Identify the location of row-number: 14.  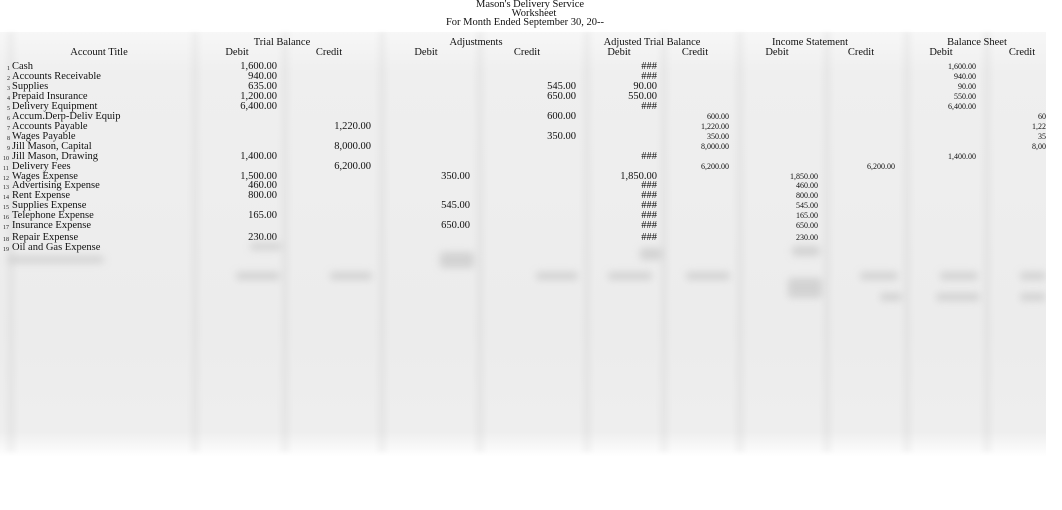
(6, 198).